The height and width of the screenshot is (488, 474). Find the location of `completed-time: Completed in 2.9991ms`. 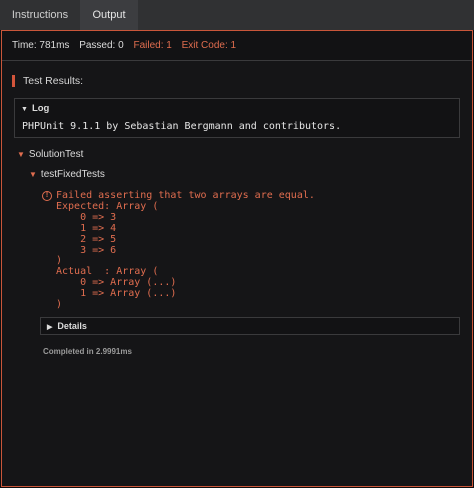

completed-time: Completed in 2.9991ms is located at coordinates (87, 351).